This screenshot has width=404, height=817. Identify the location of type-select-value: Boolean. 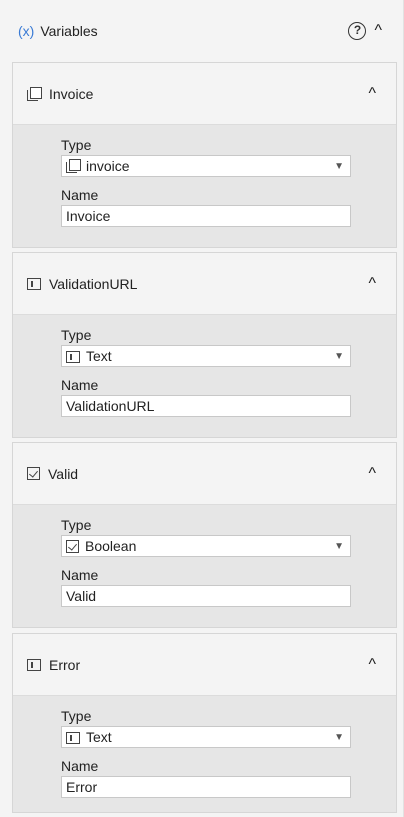
(111, 546).